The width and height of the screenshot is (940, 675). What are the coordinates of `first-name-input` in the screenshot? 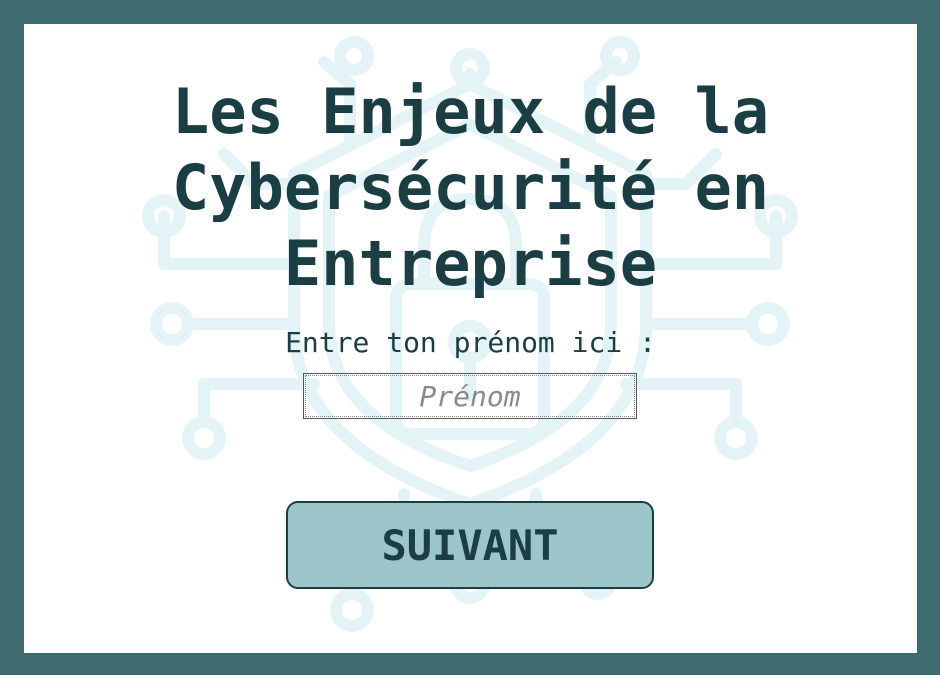 It's located at (470, 396).